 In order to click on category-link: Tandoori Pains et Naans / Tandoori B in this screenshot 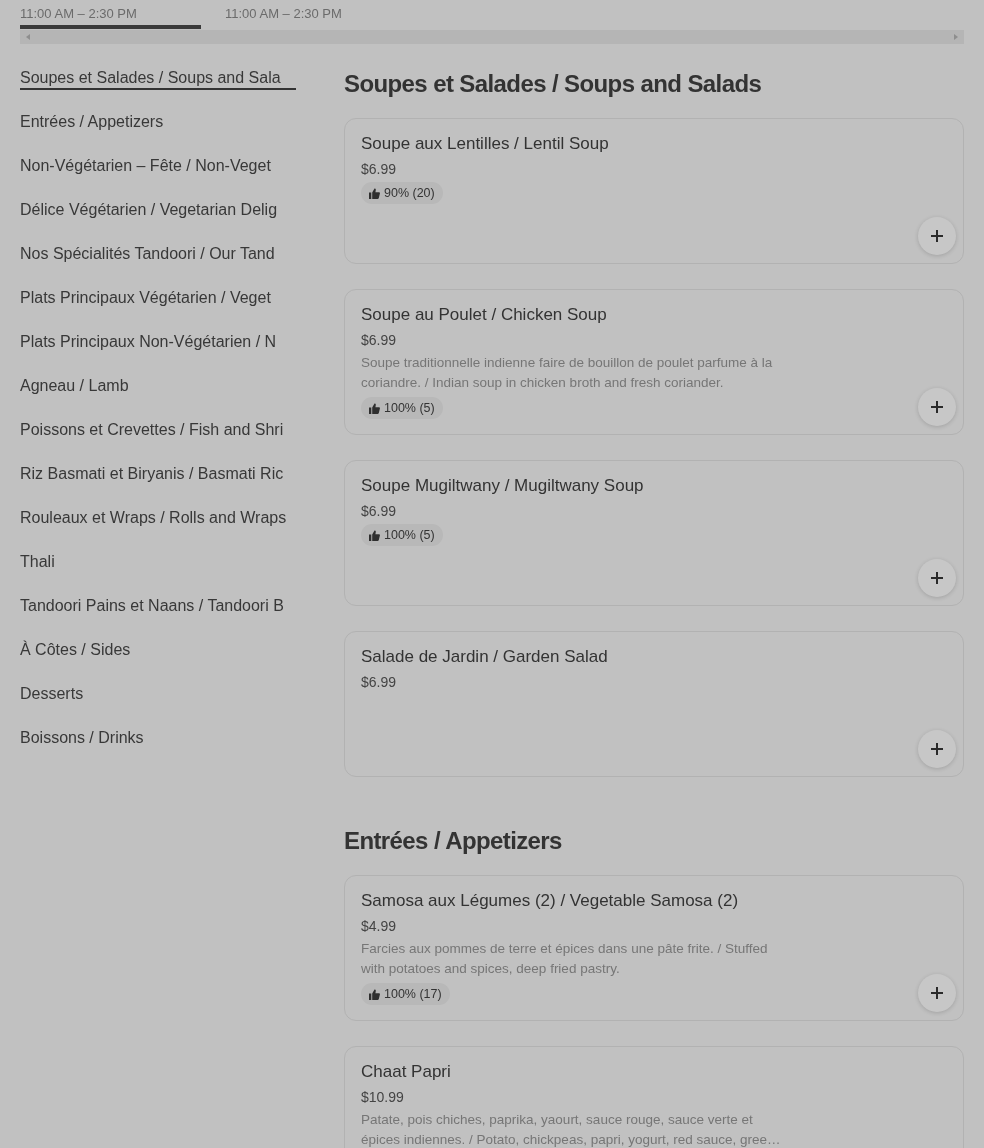, I will do `click(158, 607)`.